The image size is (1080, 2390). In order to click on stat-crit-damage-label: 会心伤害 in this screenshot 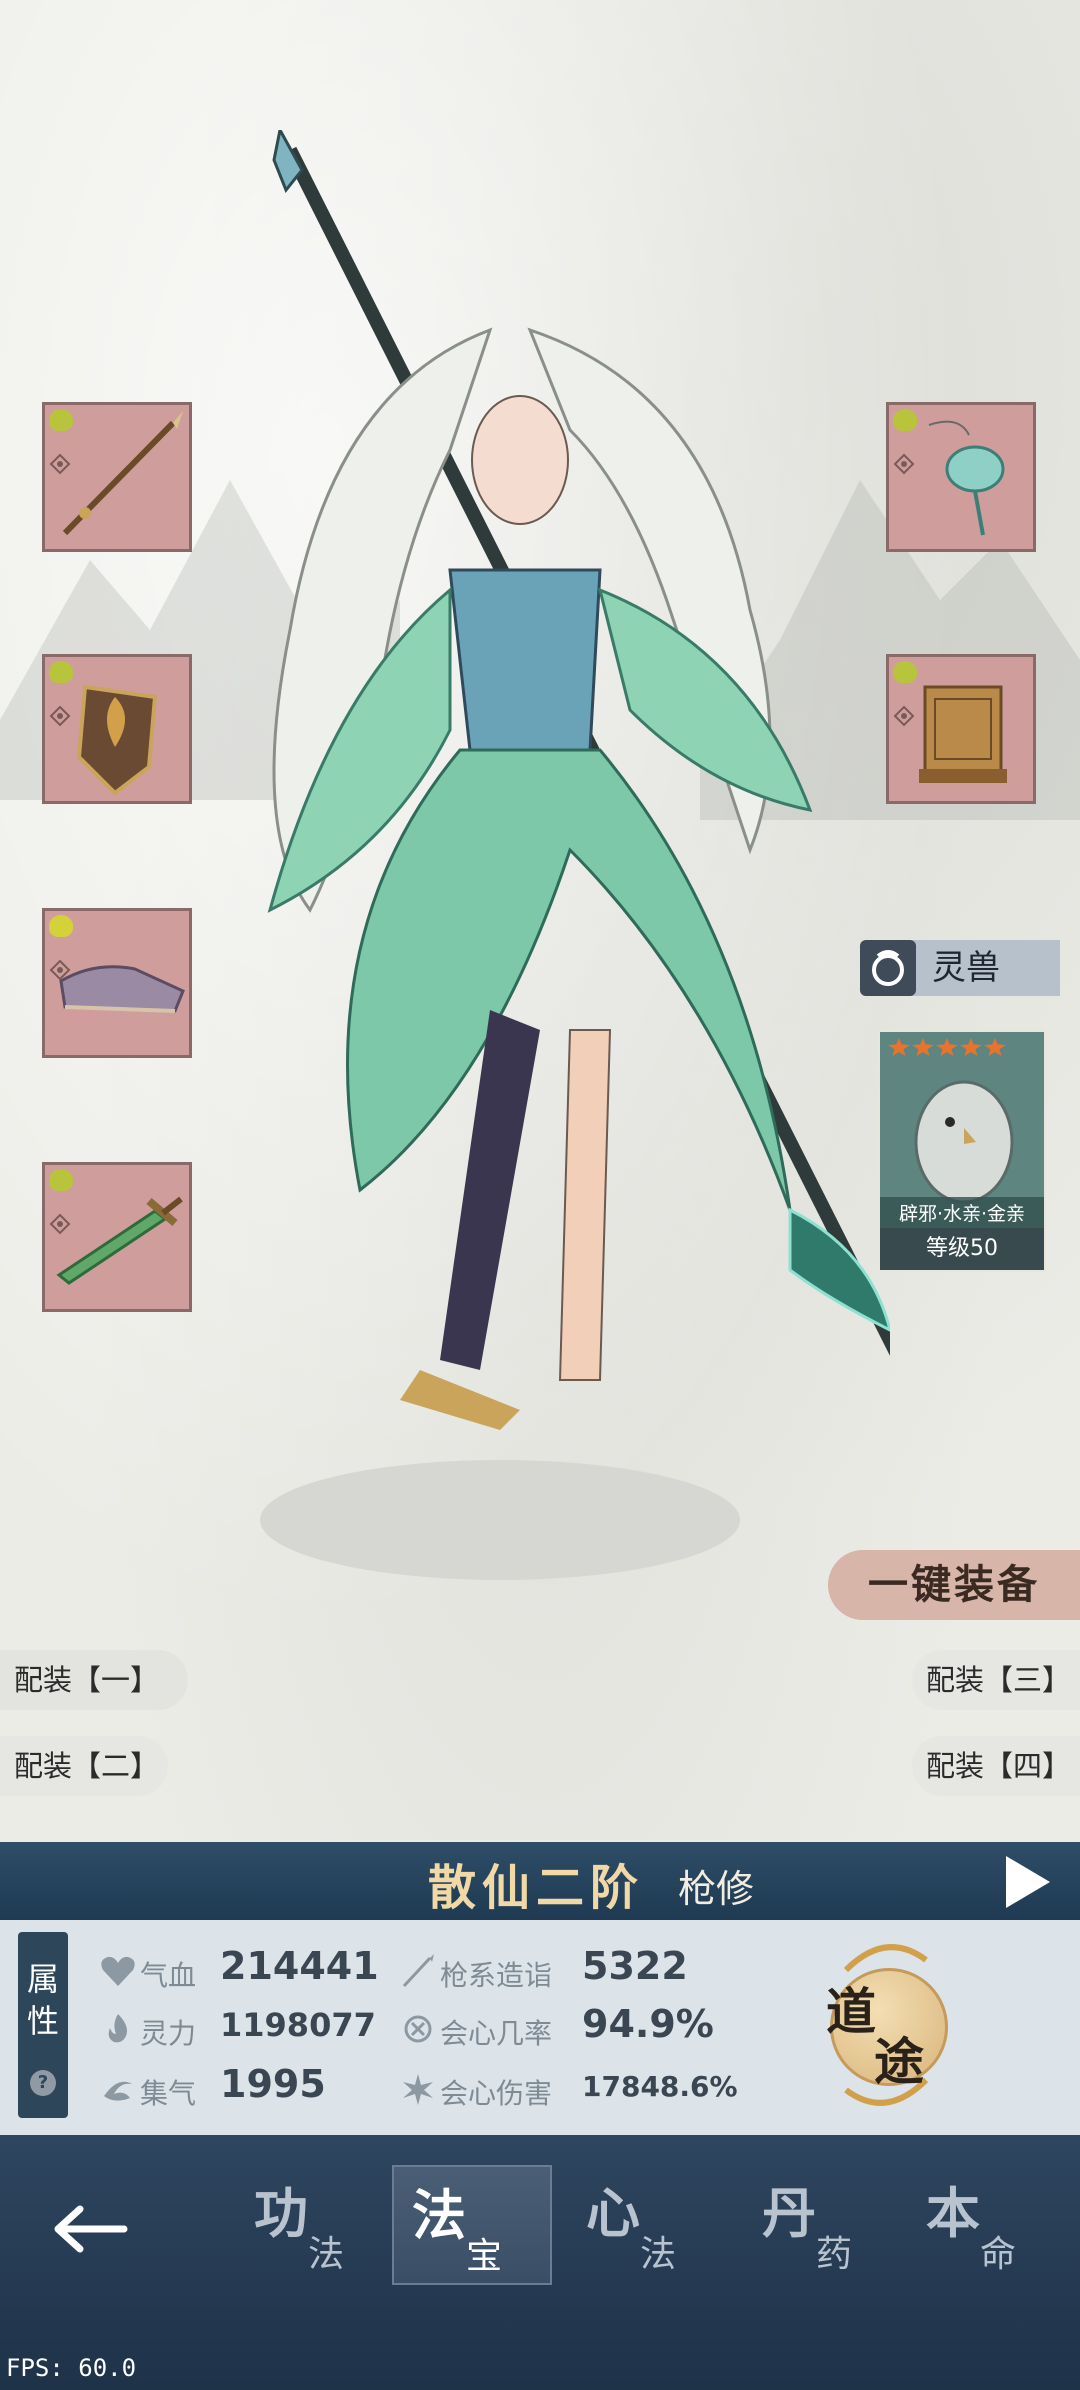, I will do `click(496, 2093)`.